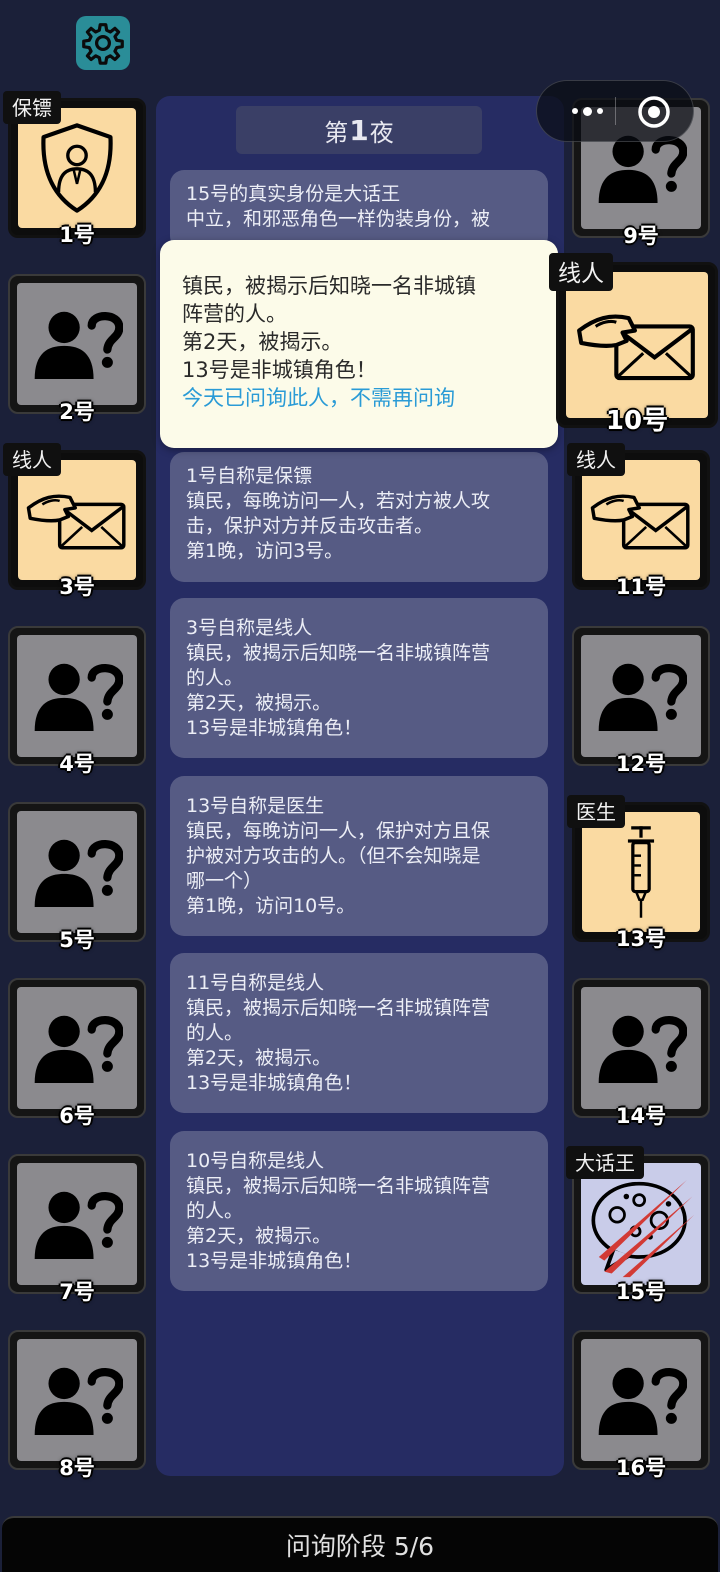  Describe the element at coordinates (641, 1224) in the screenshot. I see `liar-speech-bubble-icon` at that location.